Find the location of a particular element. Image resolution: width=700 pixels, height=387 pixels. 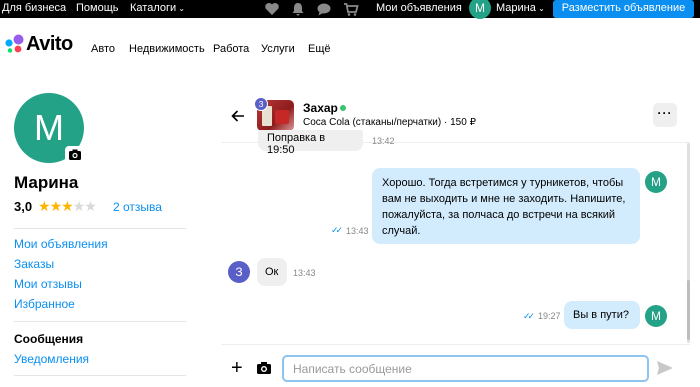

profile-name: Марина is located at coordinates (46, 182).